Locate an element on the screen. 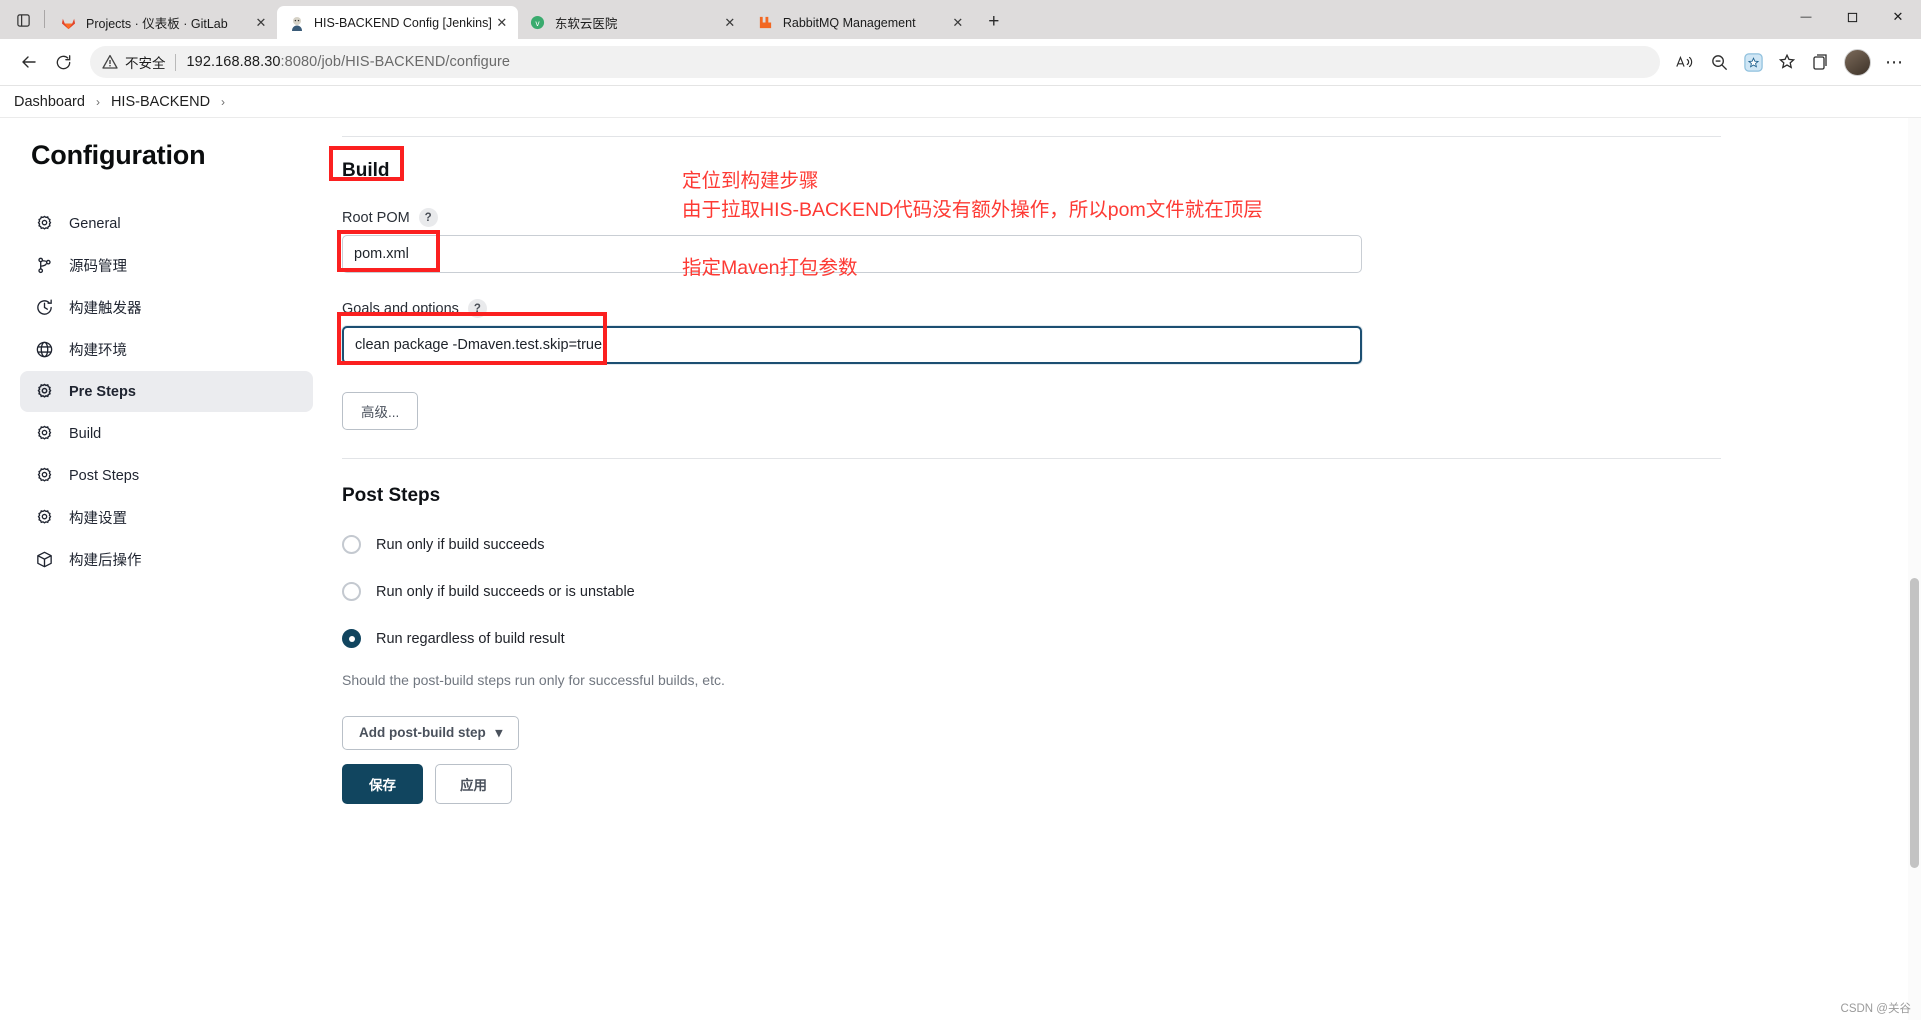 The image size is (1921, 1021). browser-tab-1: HIS-BACKEND Config [Jenkins] ✕ is located at coordinates (397, 22).